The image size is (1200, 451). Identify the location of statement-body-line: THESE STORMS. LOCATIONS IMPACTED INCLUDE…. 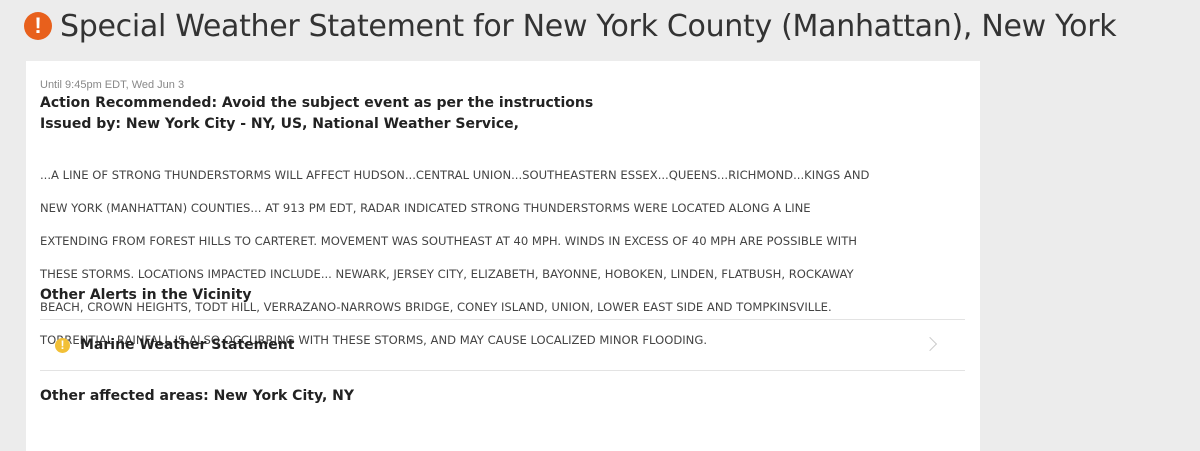
(447, 273).